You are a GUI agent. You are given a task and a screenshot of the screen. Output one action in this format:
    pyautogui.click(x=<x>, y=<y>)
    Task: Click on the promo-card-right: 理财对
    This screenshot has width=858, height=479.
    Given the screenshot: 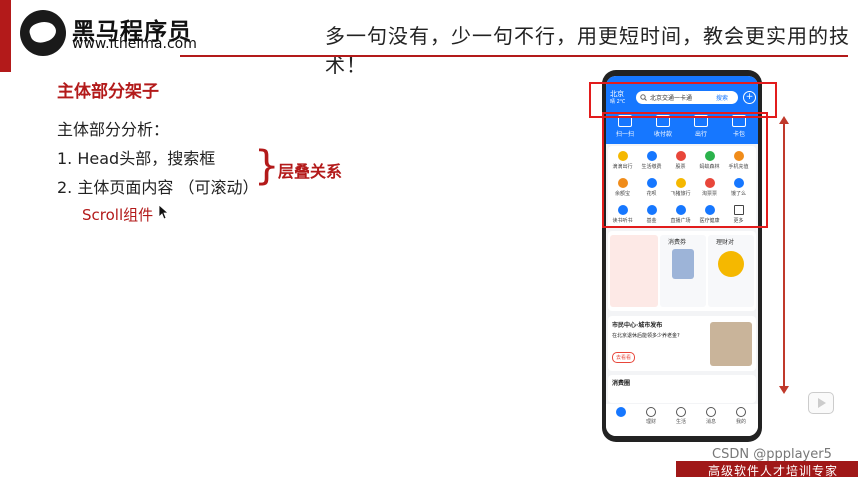 What is the action you would take?
    pyautogui.click(x=731, y=271)
    